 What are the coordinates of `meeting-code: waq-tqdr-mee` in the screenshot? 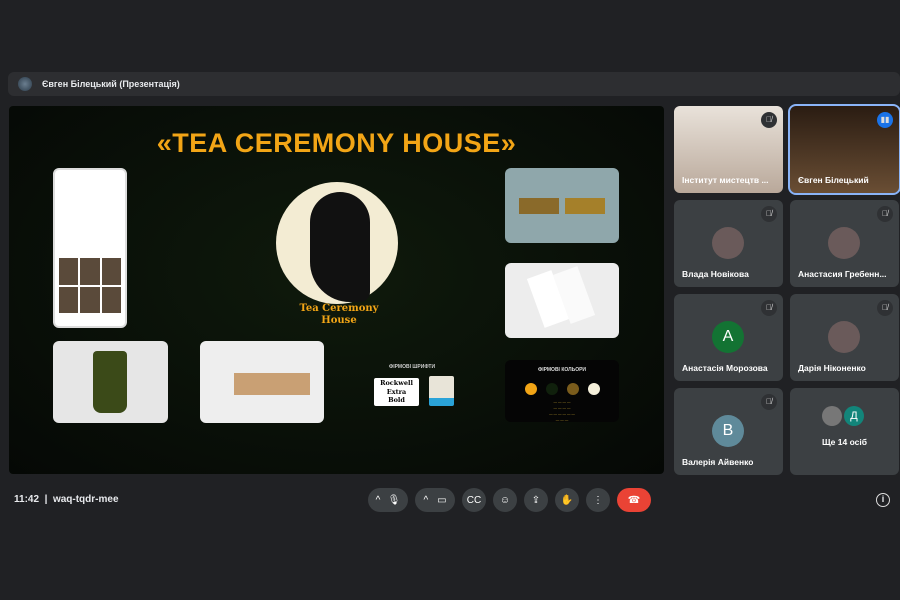 It's located at (85, 499).